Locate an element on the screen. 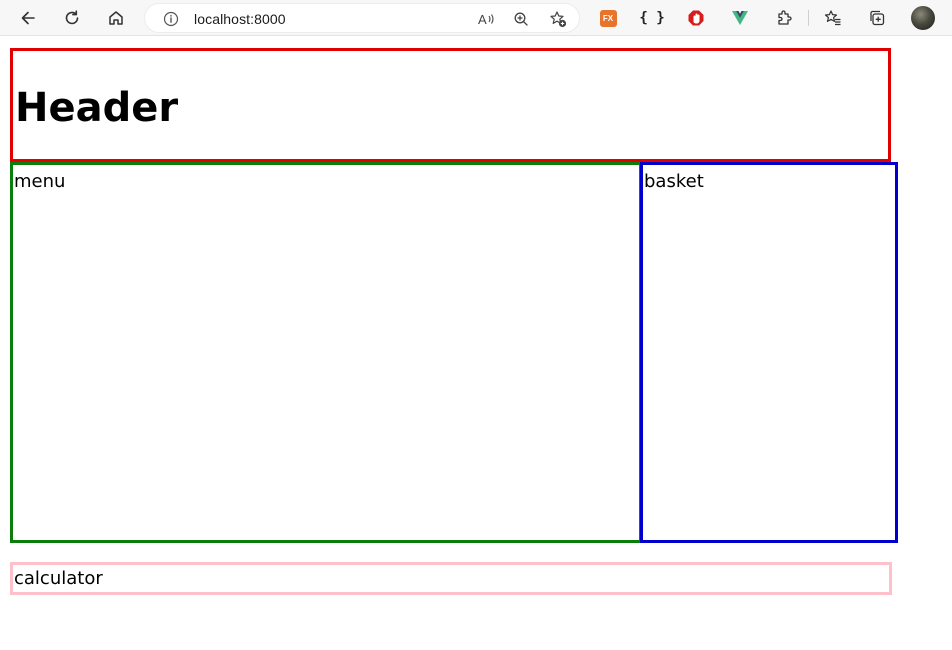 The image size is (952, 650). extension-fx-icon: FX is located at coordinates (608, 18).